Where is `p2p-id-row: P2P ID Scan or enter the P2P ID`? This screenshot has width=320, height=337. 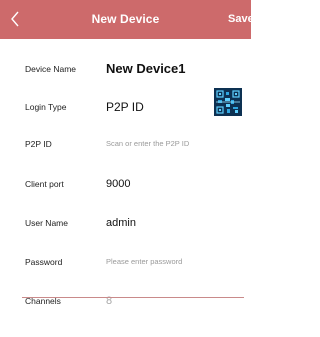 p2p-id-row: P2P ID Scan or enter the P2P ID is located at coordinates (125, 144).